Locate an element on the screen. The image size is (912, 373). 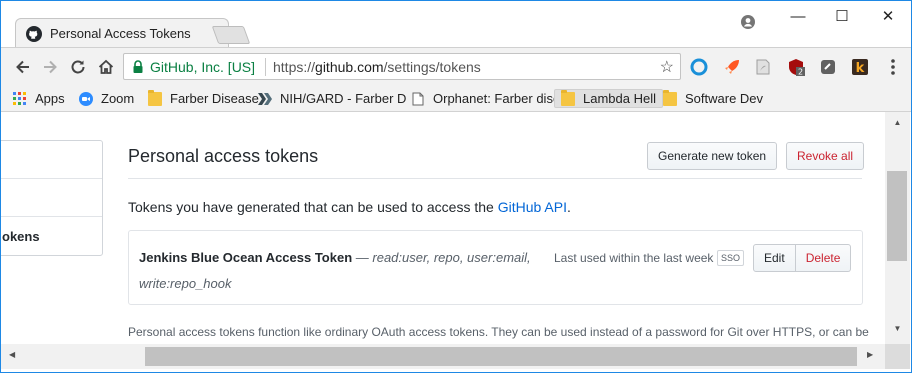
back-arrow-icon is located at coordinates (23, 67).